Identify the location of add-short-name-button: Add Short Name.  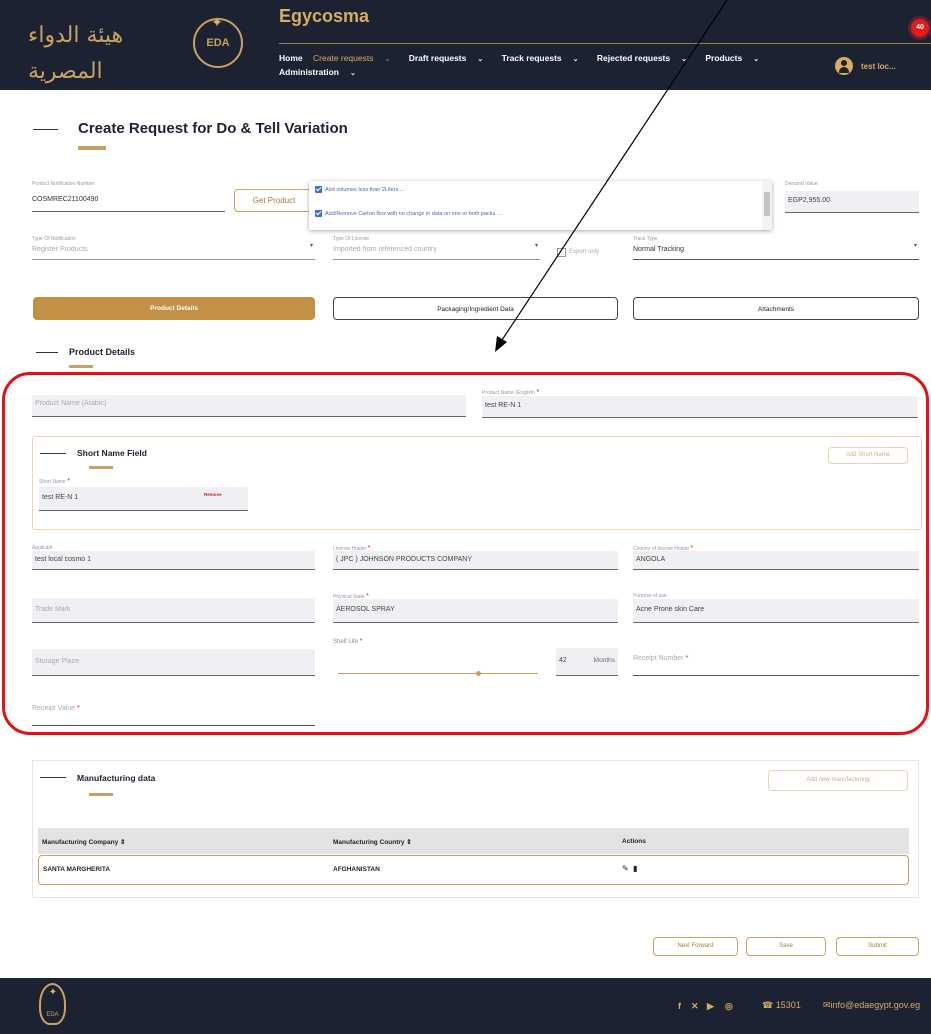
(868, 455).